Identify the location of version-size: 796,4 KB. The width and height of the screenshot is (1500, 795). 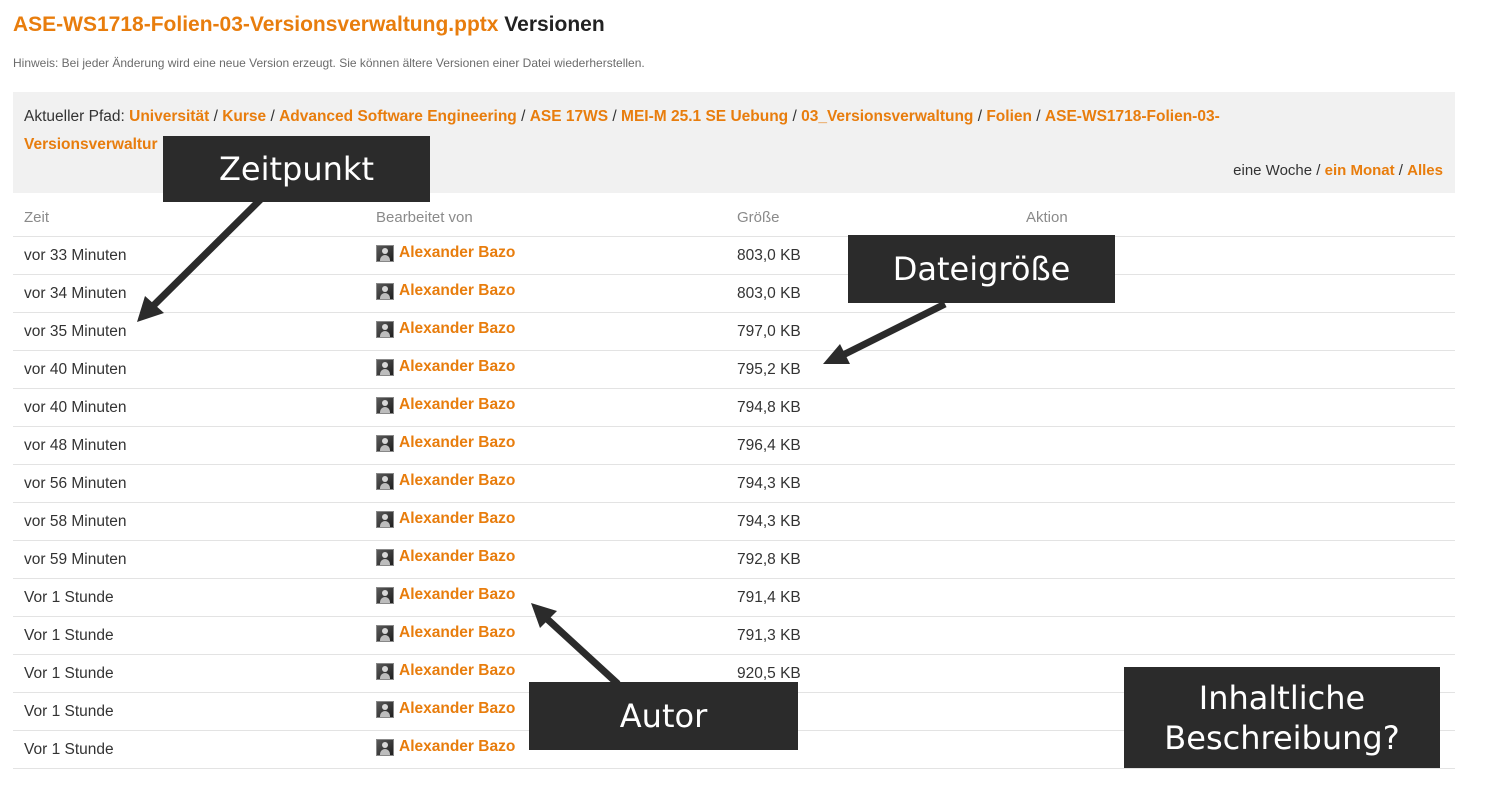
(870, 445).